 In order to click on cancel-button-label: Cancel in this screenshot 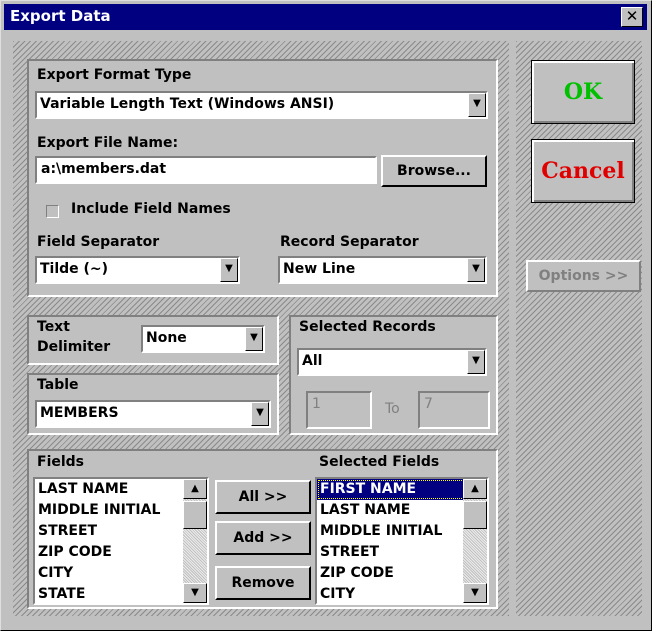, I will do `click(583, 171)`.